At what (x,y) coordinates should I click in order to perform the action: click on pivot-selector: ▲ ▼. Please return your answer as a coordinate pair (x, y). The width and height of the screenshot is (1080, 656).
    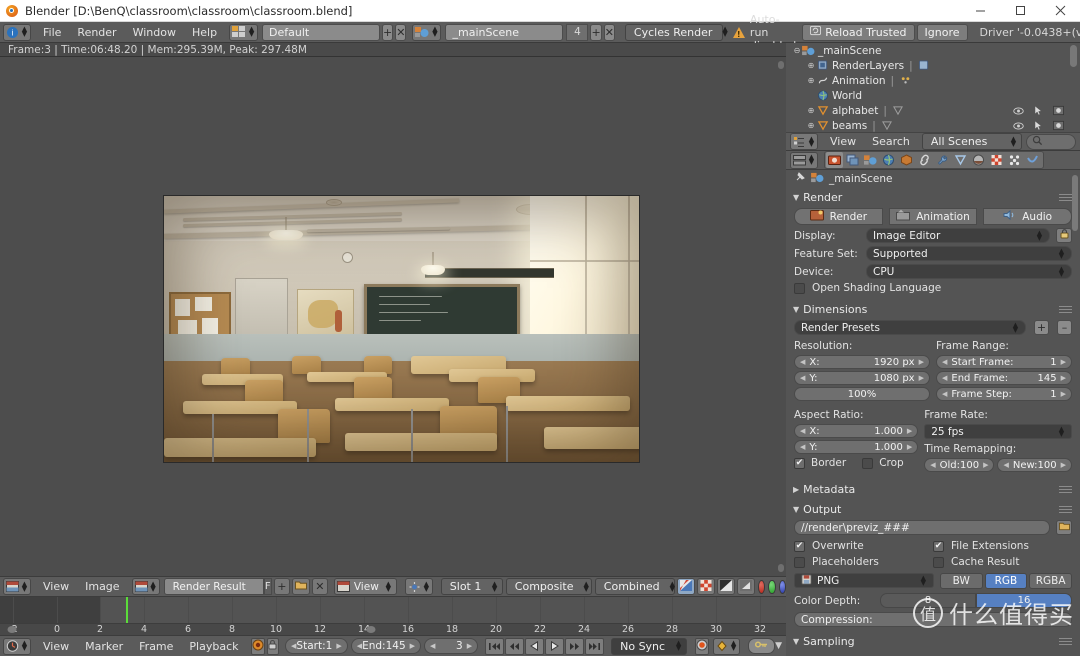
    Looking at the image, I should click on (418, 586).